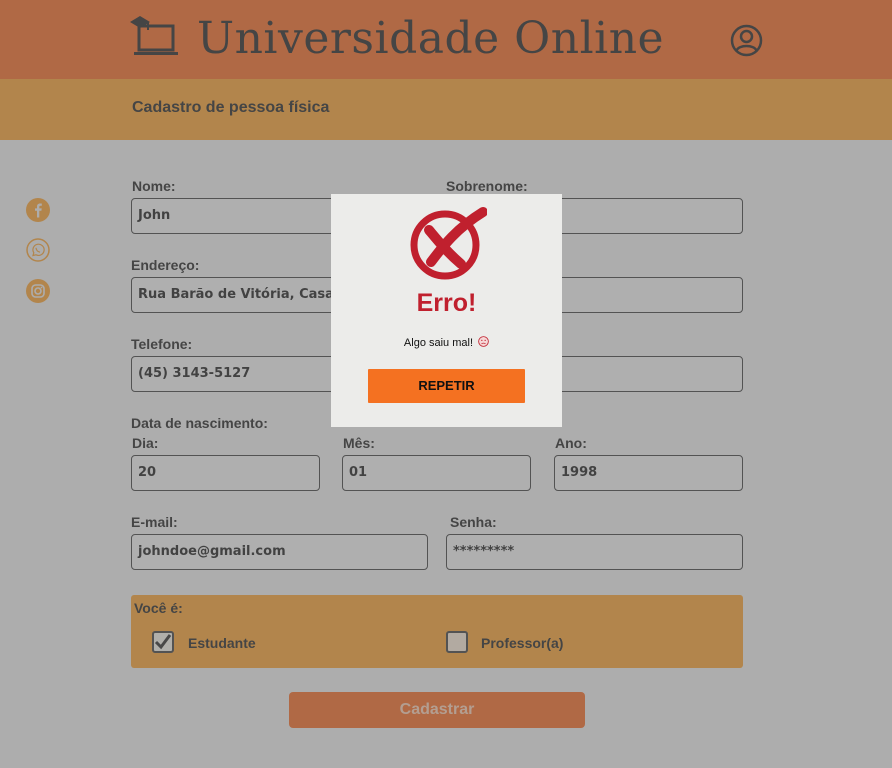  What do you see at coordinates (446, 386) in the screenshot?
I see `retry-button: REPETIR` at bounding box center [446, 386].